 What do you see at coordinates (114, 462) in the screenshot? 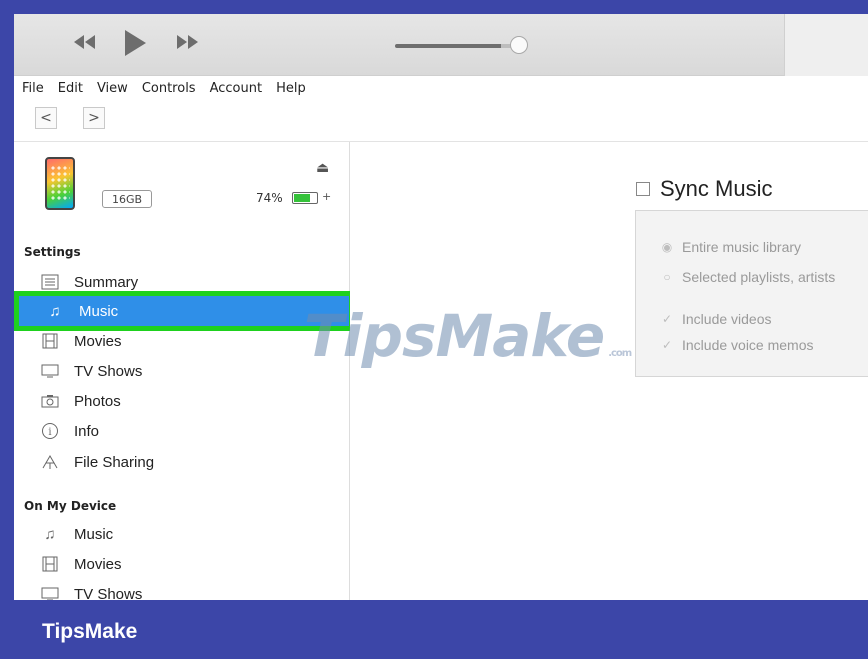
I see `sidebar-item-label: File Sharing` at bounding box center [114, 462].